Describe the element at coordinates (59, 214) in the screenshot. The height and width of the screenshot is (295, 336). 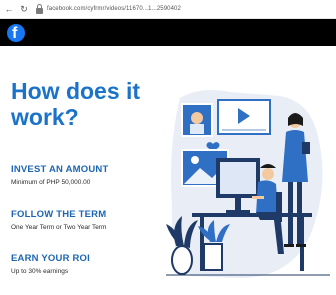
I see `step-2-title: FOLLOW THE TERM` at that location.